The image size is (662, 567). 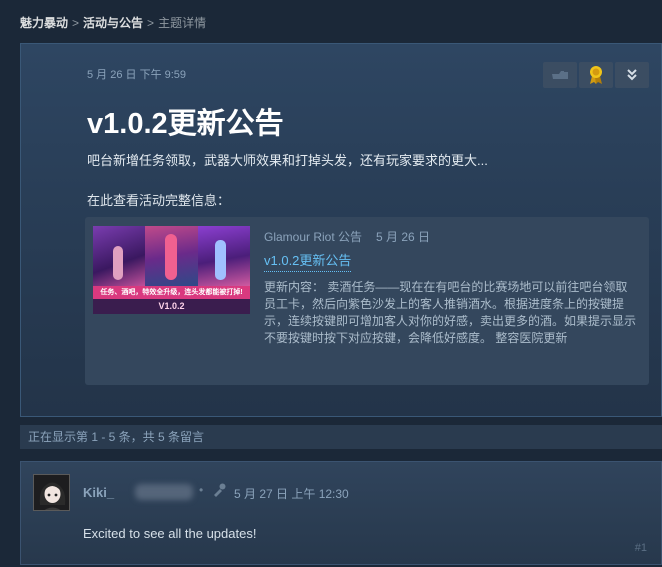 I want to click on thumb-icon, so click(x=560, y=75).